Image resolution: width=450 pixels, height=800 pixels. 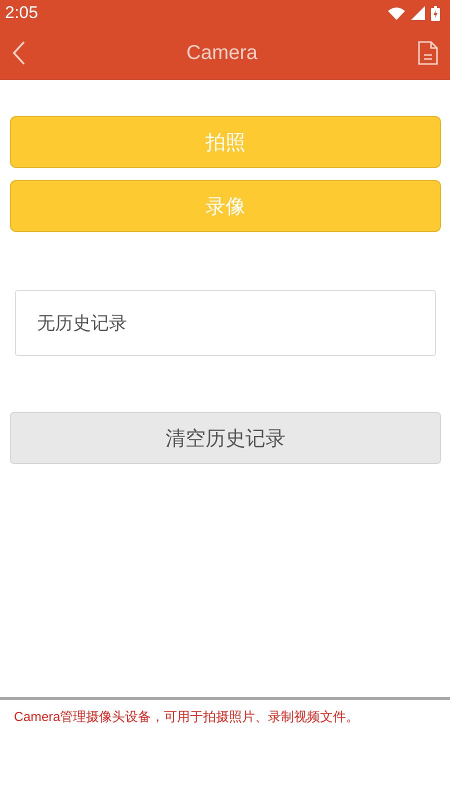 I want to click on back-button, so click(x=19, y=53).